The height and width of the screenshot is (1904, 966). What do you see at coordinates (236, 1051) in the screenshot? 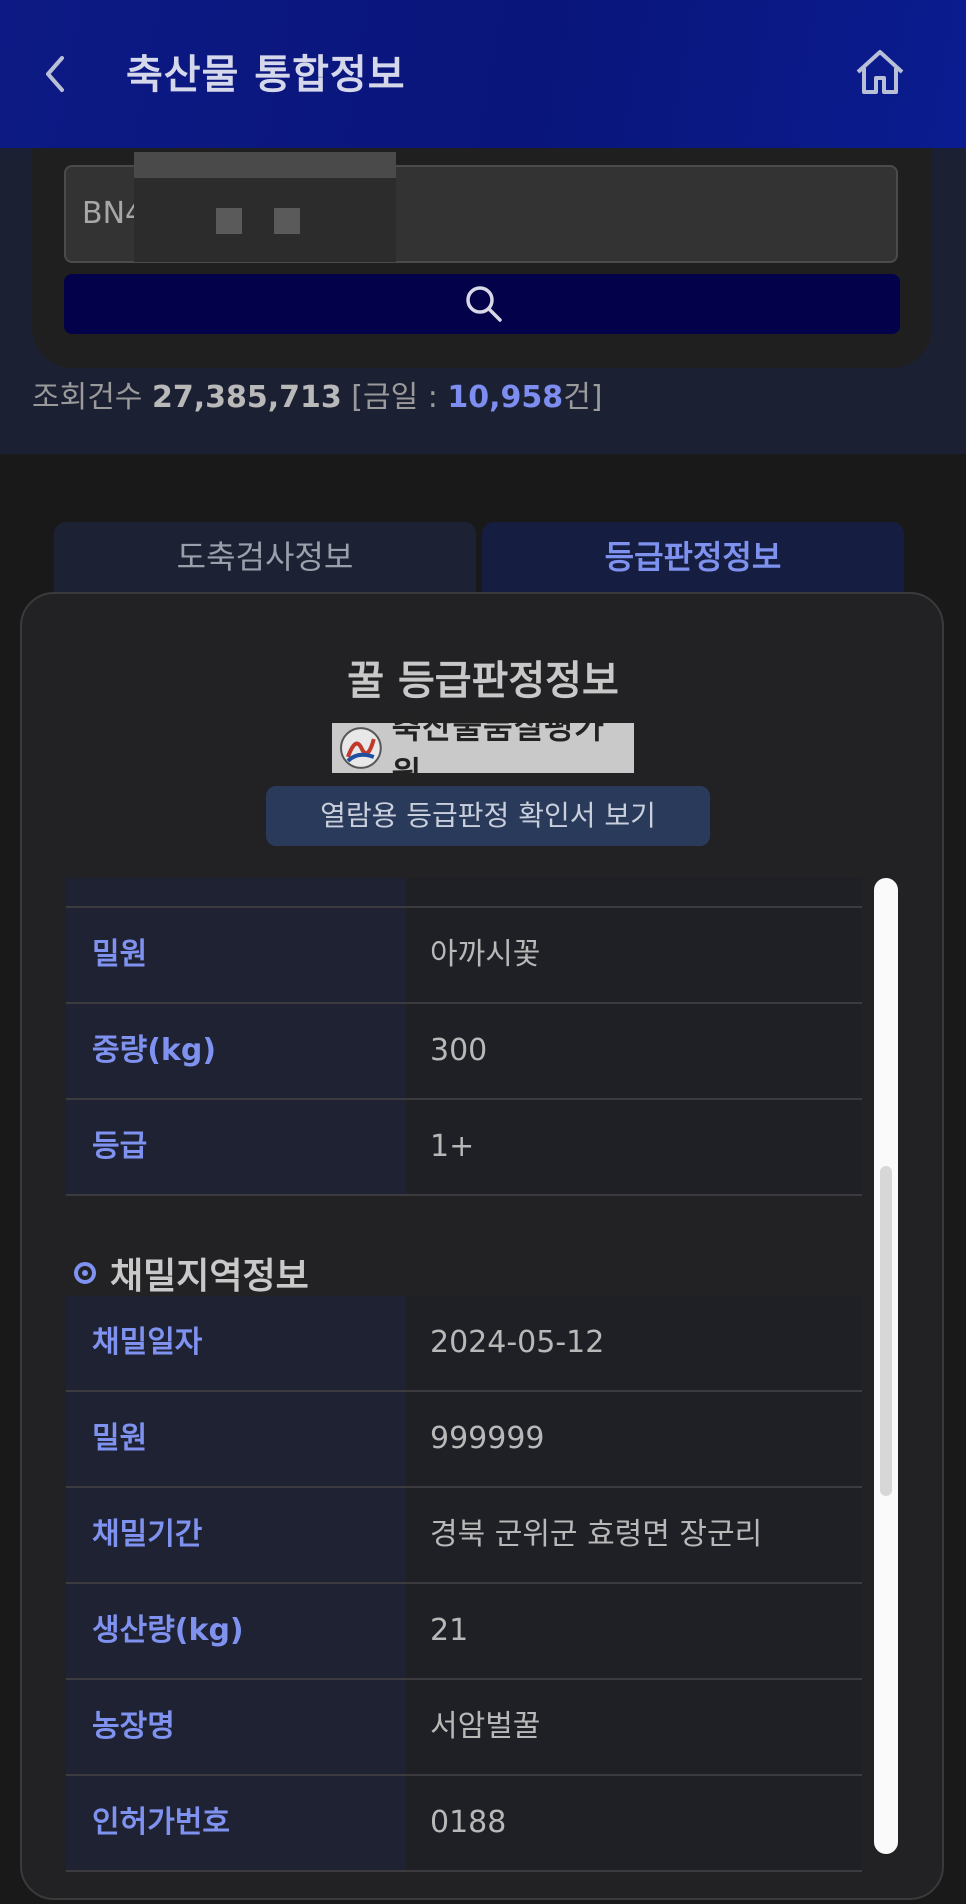
I see `row-label: 중량(kg)` at bounding box center [236, 1051].